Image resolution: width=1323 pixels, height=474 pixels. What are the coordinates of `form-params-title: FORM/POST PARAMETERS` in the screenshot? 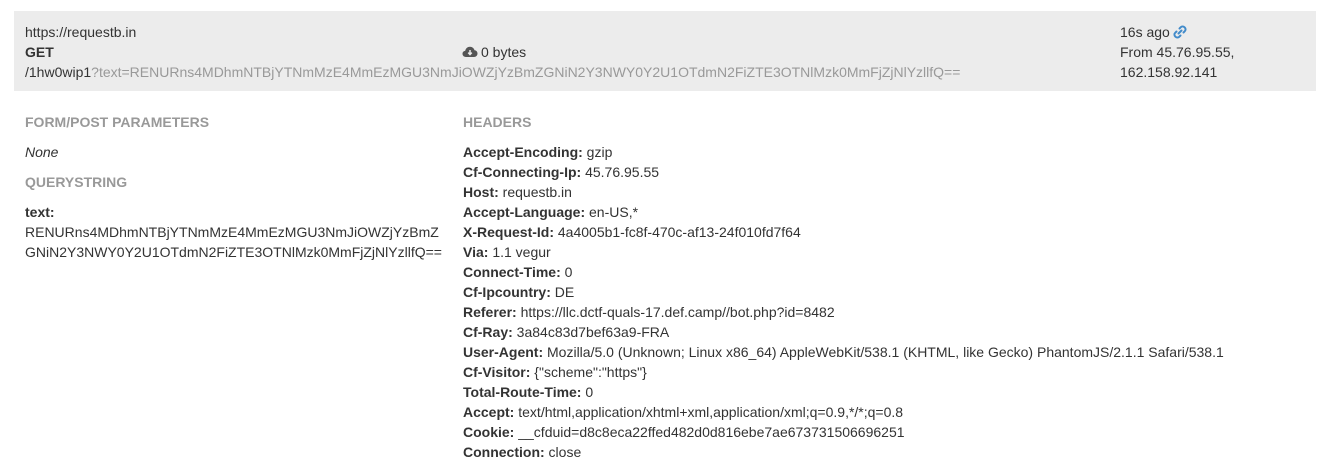 It's located at (117, 122).